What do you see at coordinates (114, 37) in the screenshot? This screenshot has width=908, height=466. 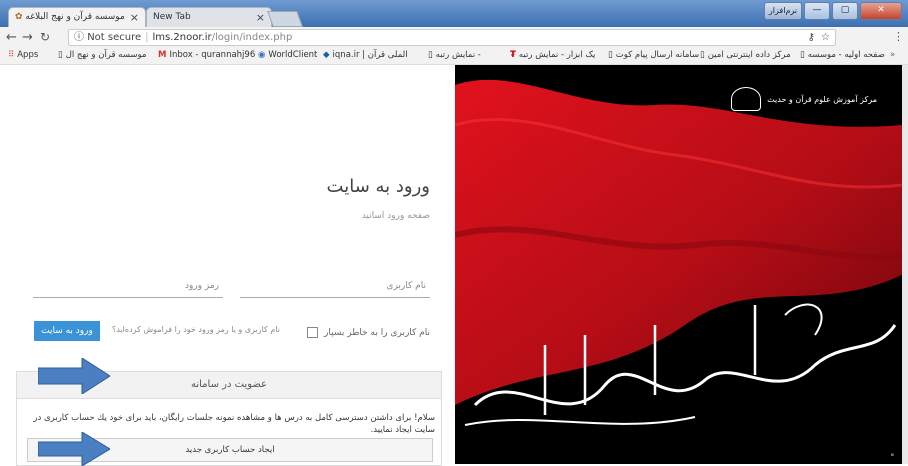 I see `security-label: Not secure` at bounding box center [114, 37].